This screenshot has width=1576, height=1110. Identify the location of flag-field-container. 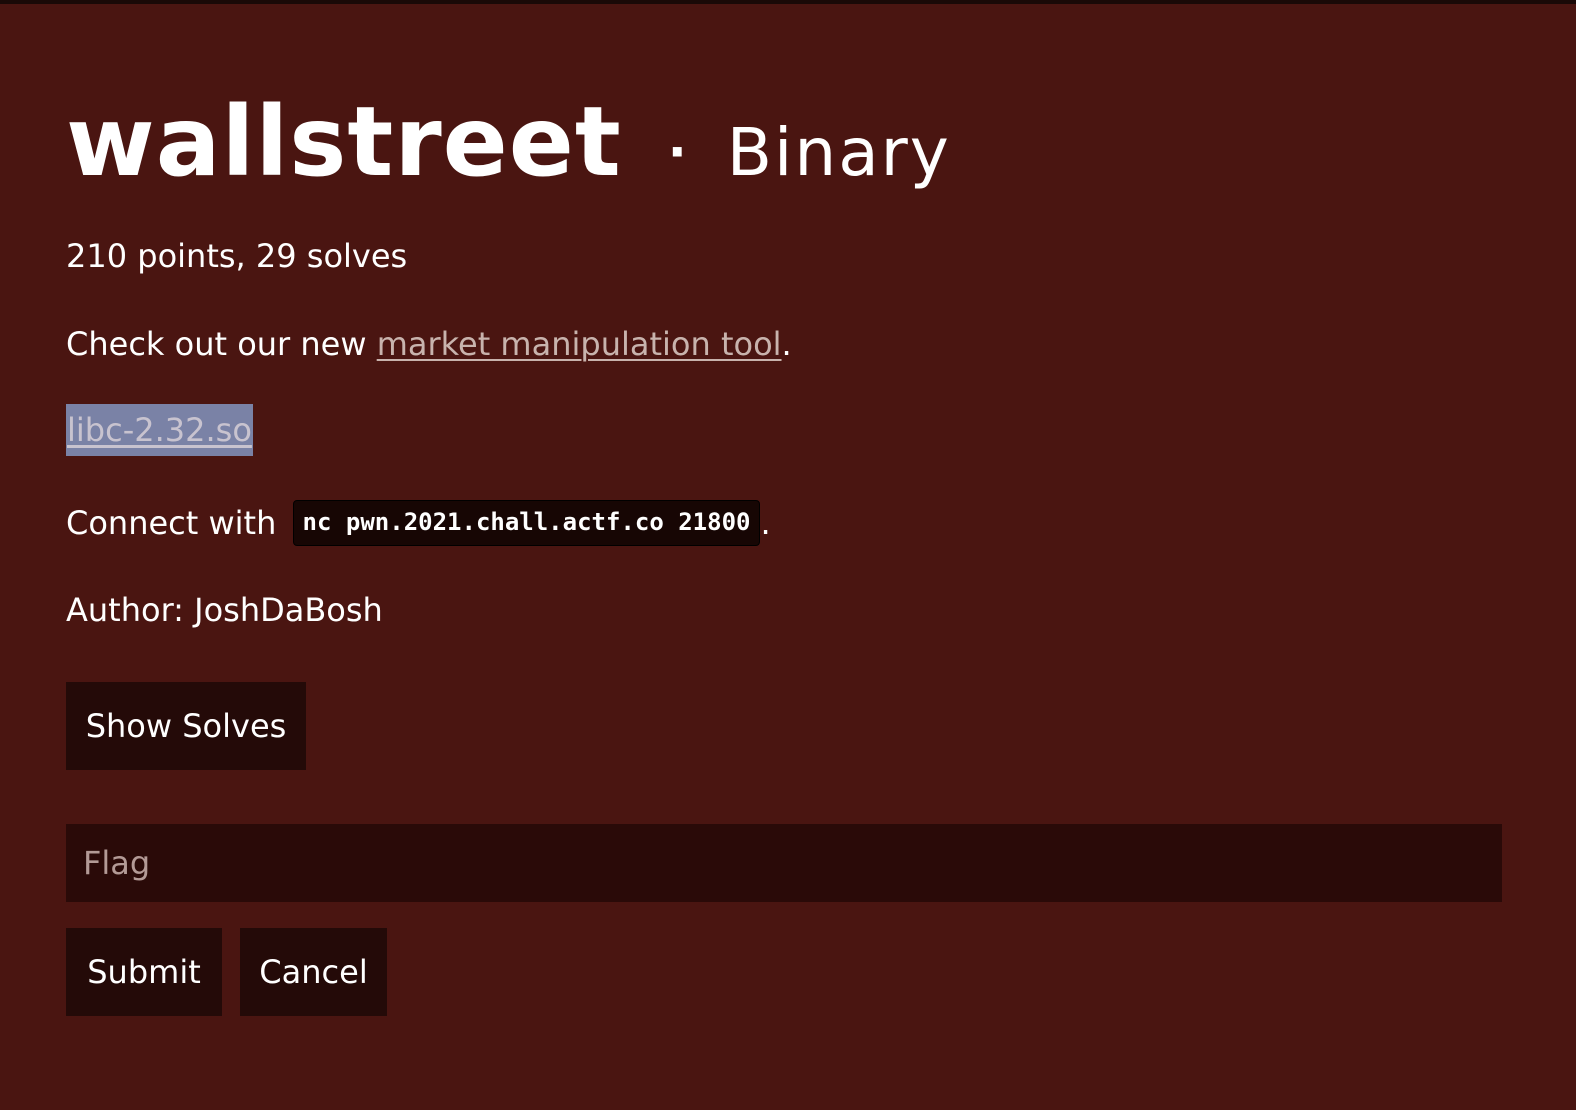
(784, 863).